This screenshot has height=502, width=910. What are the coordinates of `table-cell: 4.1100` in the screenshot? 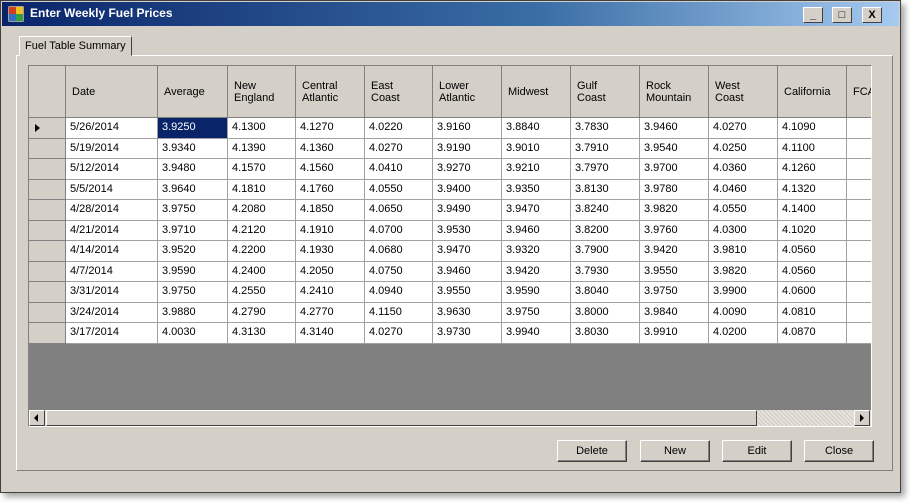 It's located at (812, 148).